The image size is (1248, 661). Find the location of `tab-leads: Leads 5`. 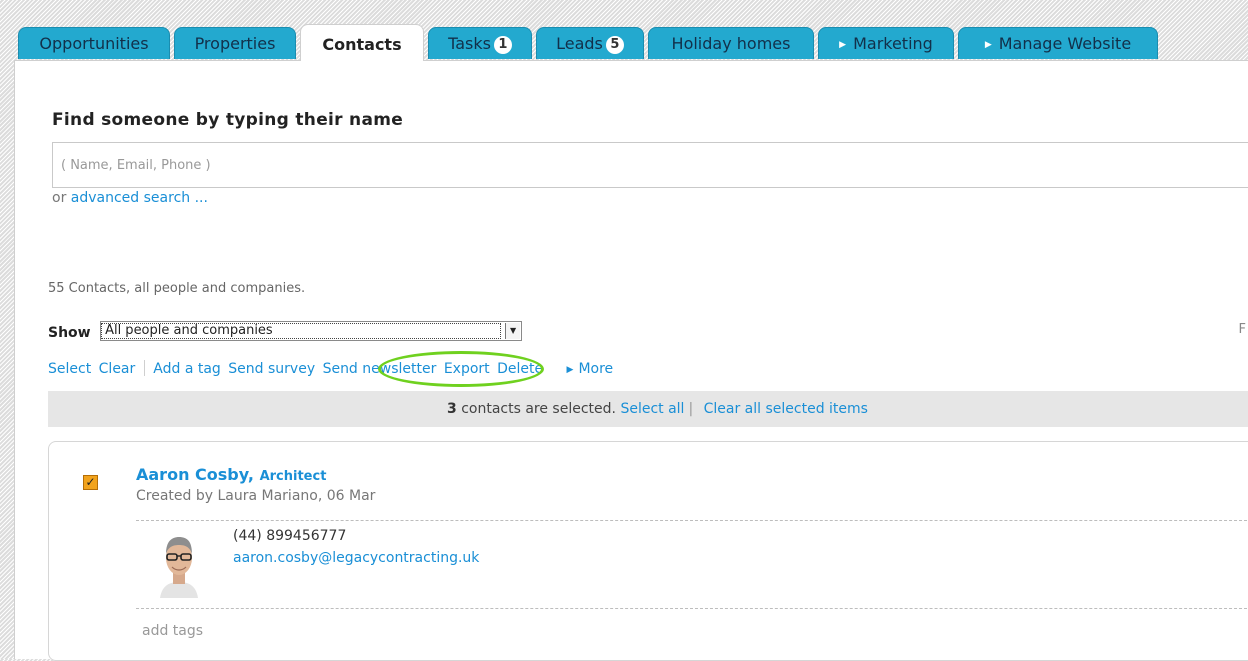

tab-leads: Leads 5 is located at coordinates (590, 43).